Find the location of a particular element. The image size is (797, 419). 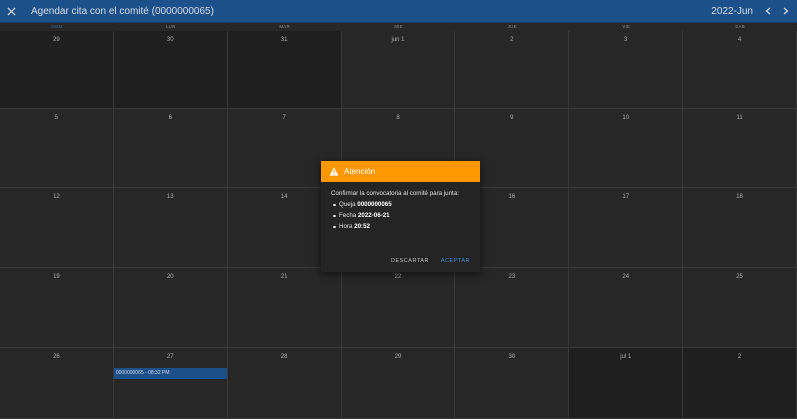

dialog-heading: Atención is located at coordinates (360, 171).